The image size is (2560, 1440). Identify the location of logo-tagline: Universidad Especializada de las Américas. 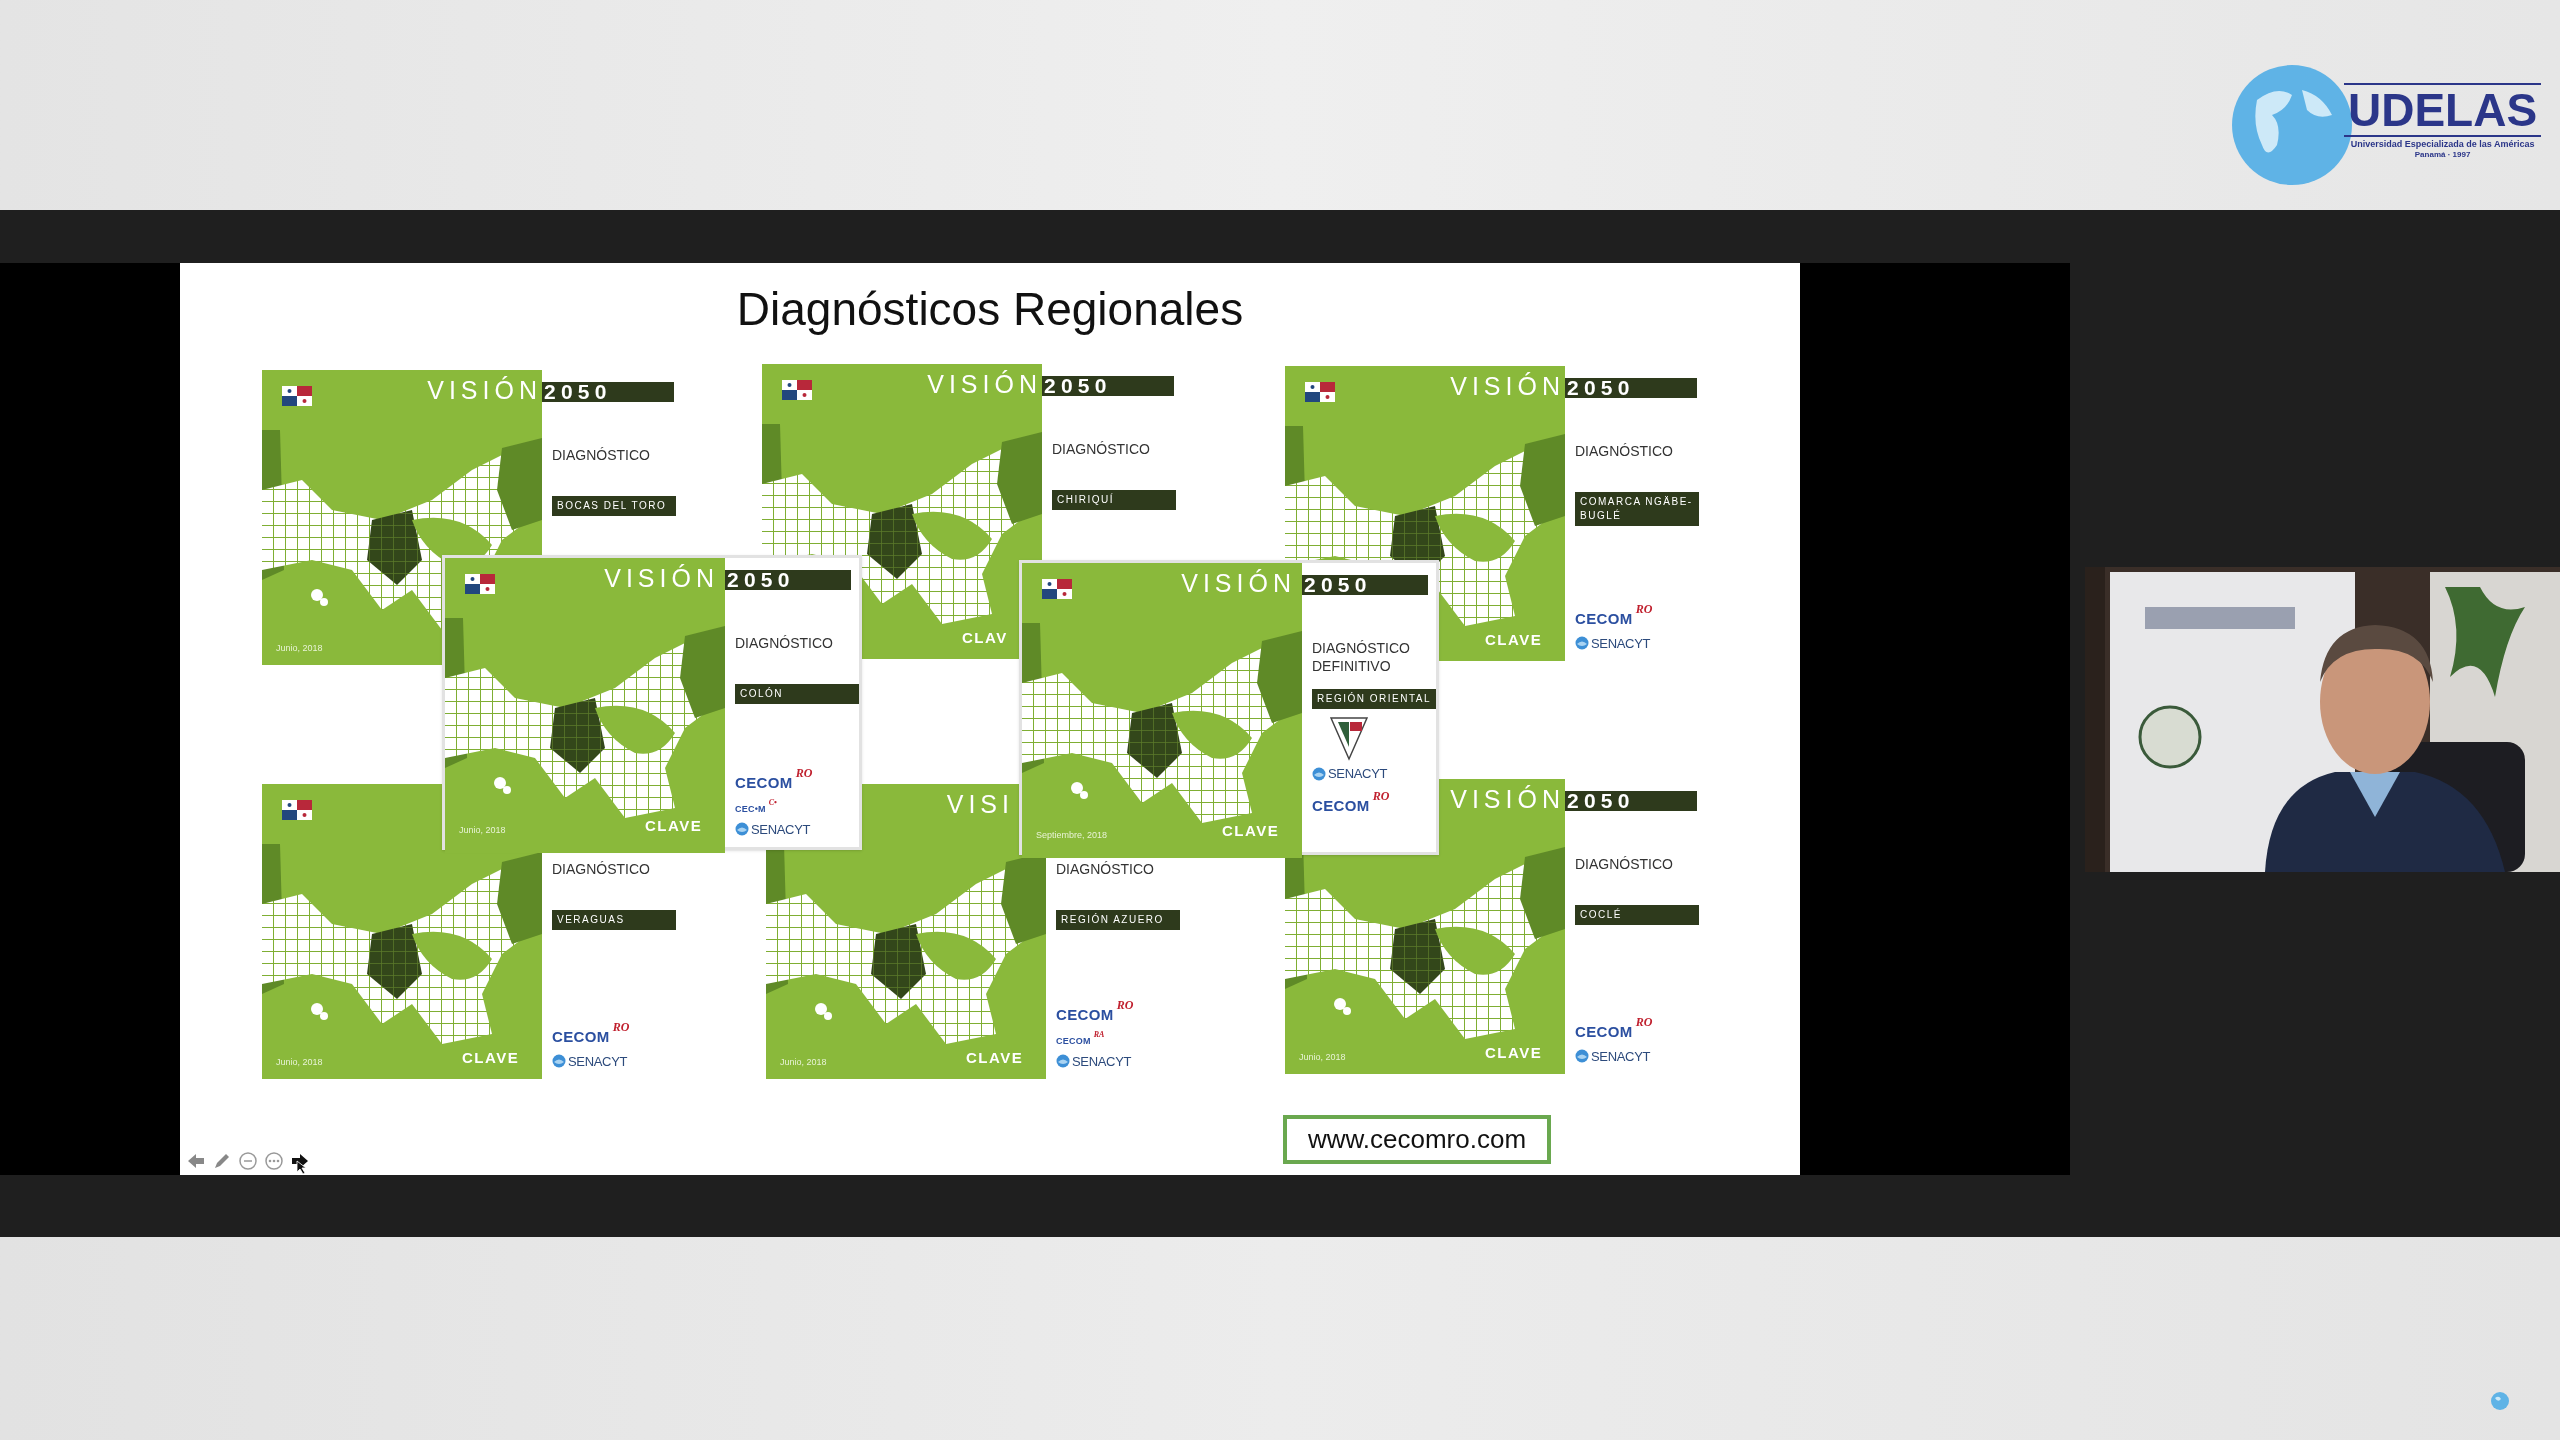
(2442, 144).